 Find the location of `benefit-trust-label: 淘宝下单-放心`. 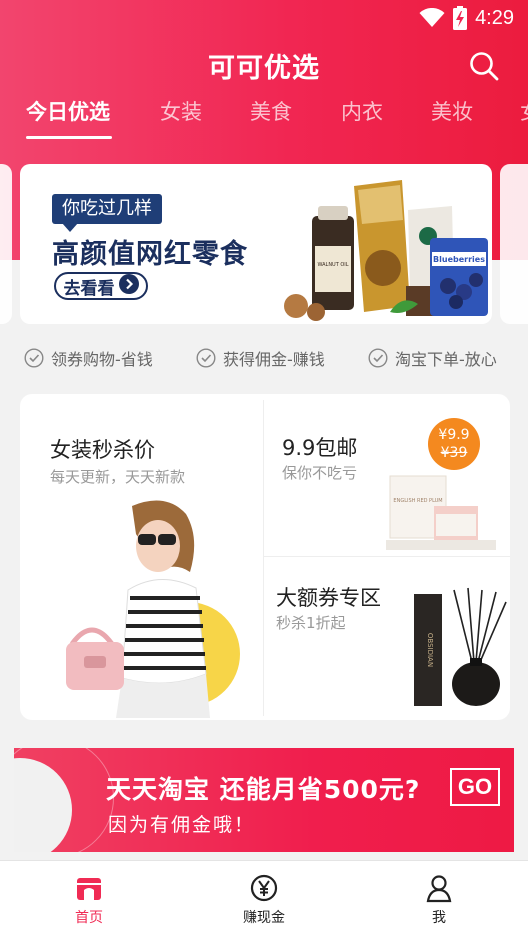

benefit-trust-label: 淘宝下单-放心 is located at coordinates (446, 359).